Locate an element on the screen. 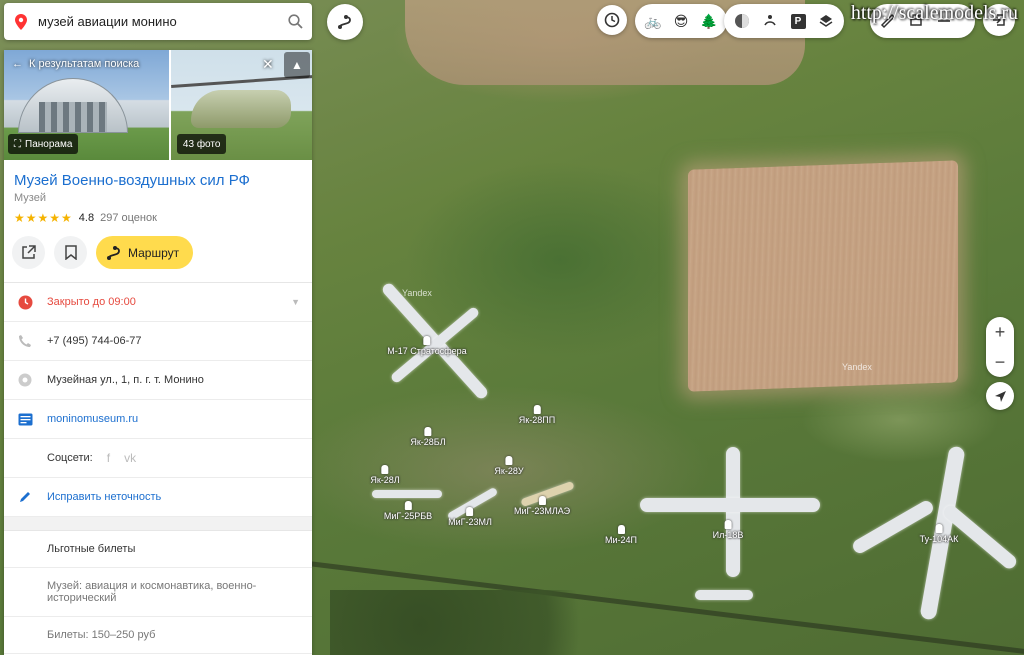 The width and height of the screenshot is (1024, 655). website-row: moninomuseum.ru is located at coordinates (158, 419).